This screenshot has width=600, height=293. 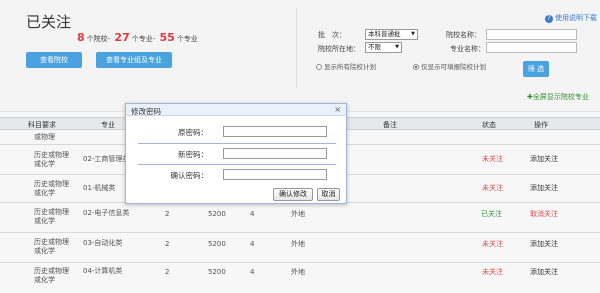 What do you see at coordinates (189, 175) in the screenshot?
I see `confirm-password-label: 确认密码：` at bounding box center [189, 175].